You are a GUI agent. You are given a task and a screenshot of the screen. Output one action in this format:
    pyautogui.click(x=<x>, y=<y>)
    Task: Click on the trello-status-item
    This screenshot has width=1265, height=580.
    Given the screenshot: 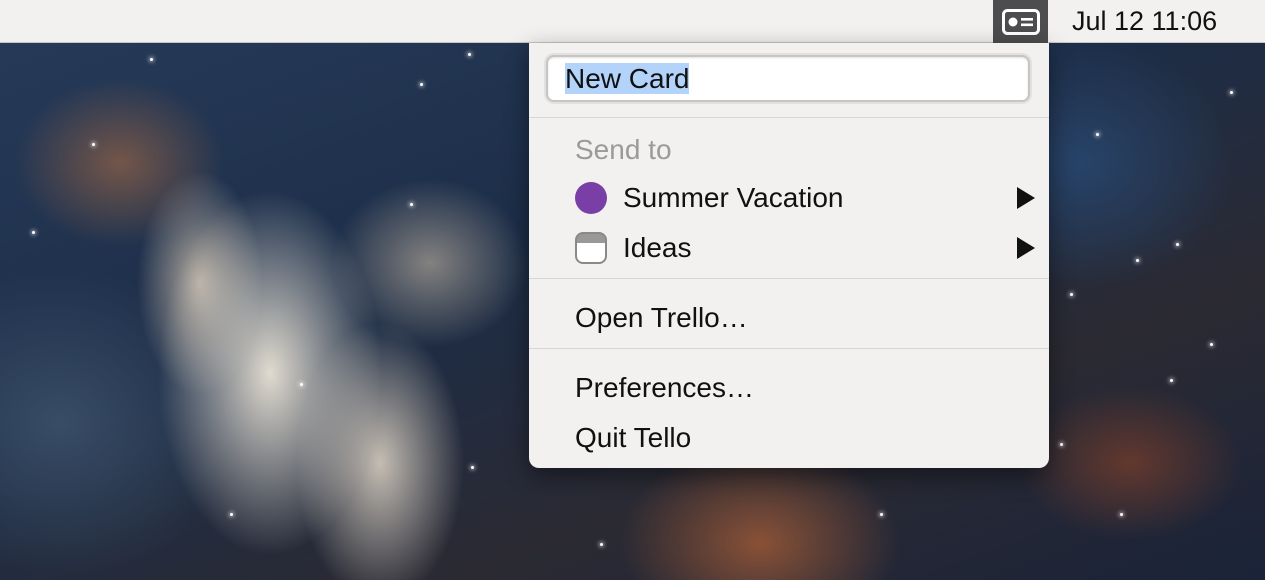 What is the action you would take?
    pyautogui.click(x=1020, y=21)
    